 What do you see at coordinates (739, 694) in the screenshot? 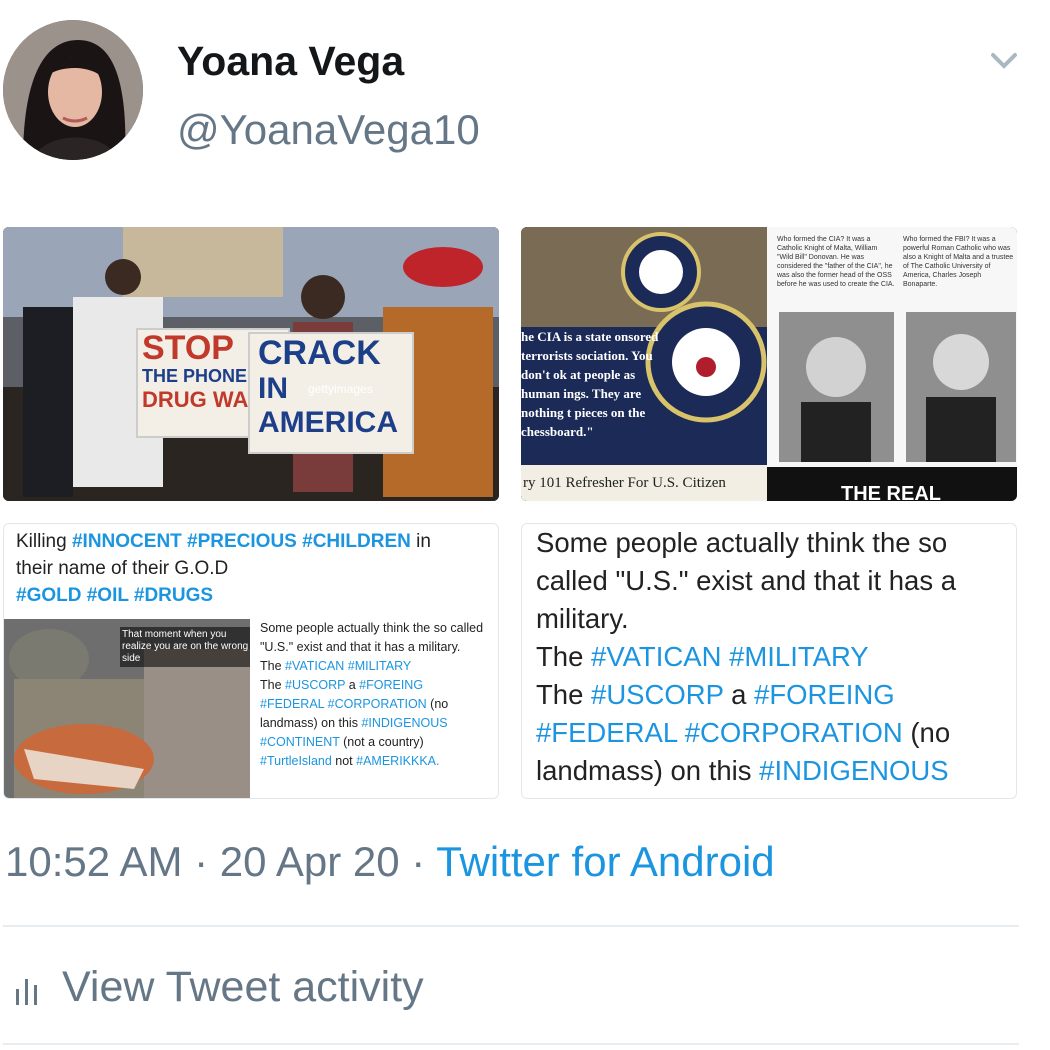
I see `br-line5b: a` at bounding box center [739, 694].